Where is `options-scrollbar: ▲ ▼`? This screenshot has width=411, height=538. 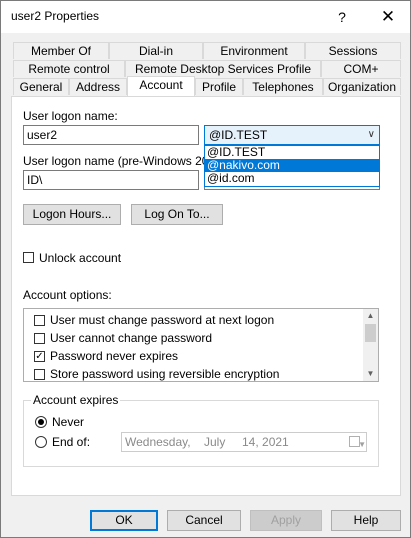
options-scrollbar: ▲ ▼ is located at coordinates (370, 345).